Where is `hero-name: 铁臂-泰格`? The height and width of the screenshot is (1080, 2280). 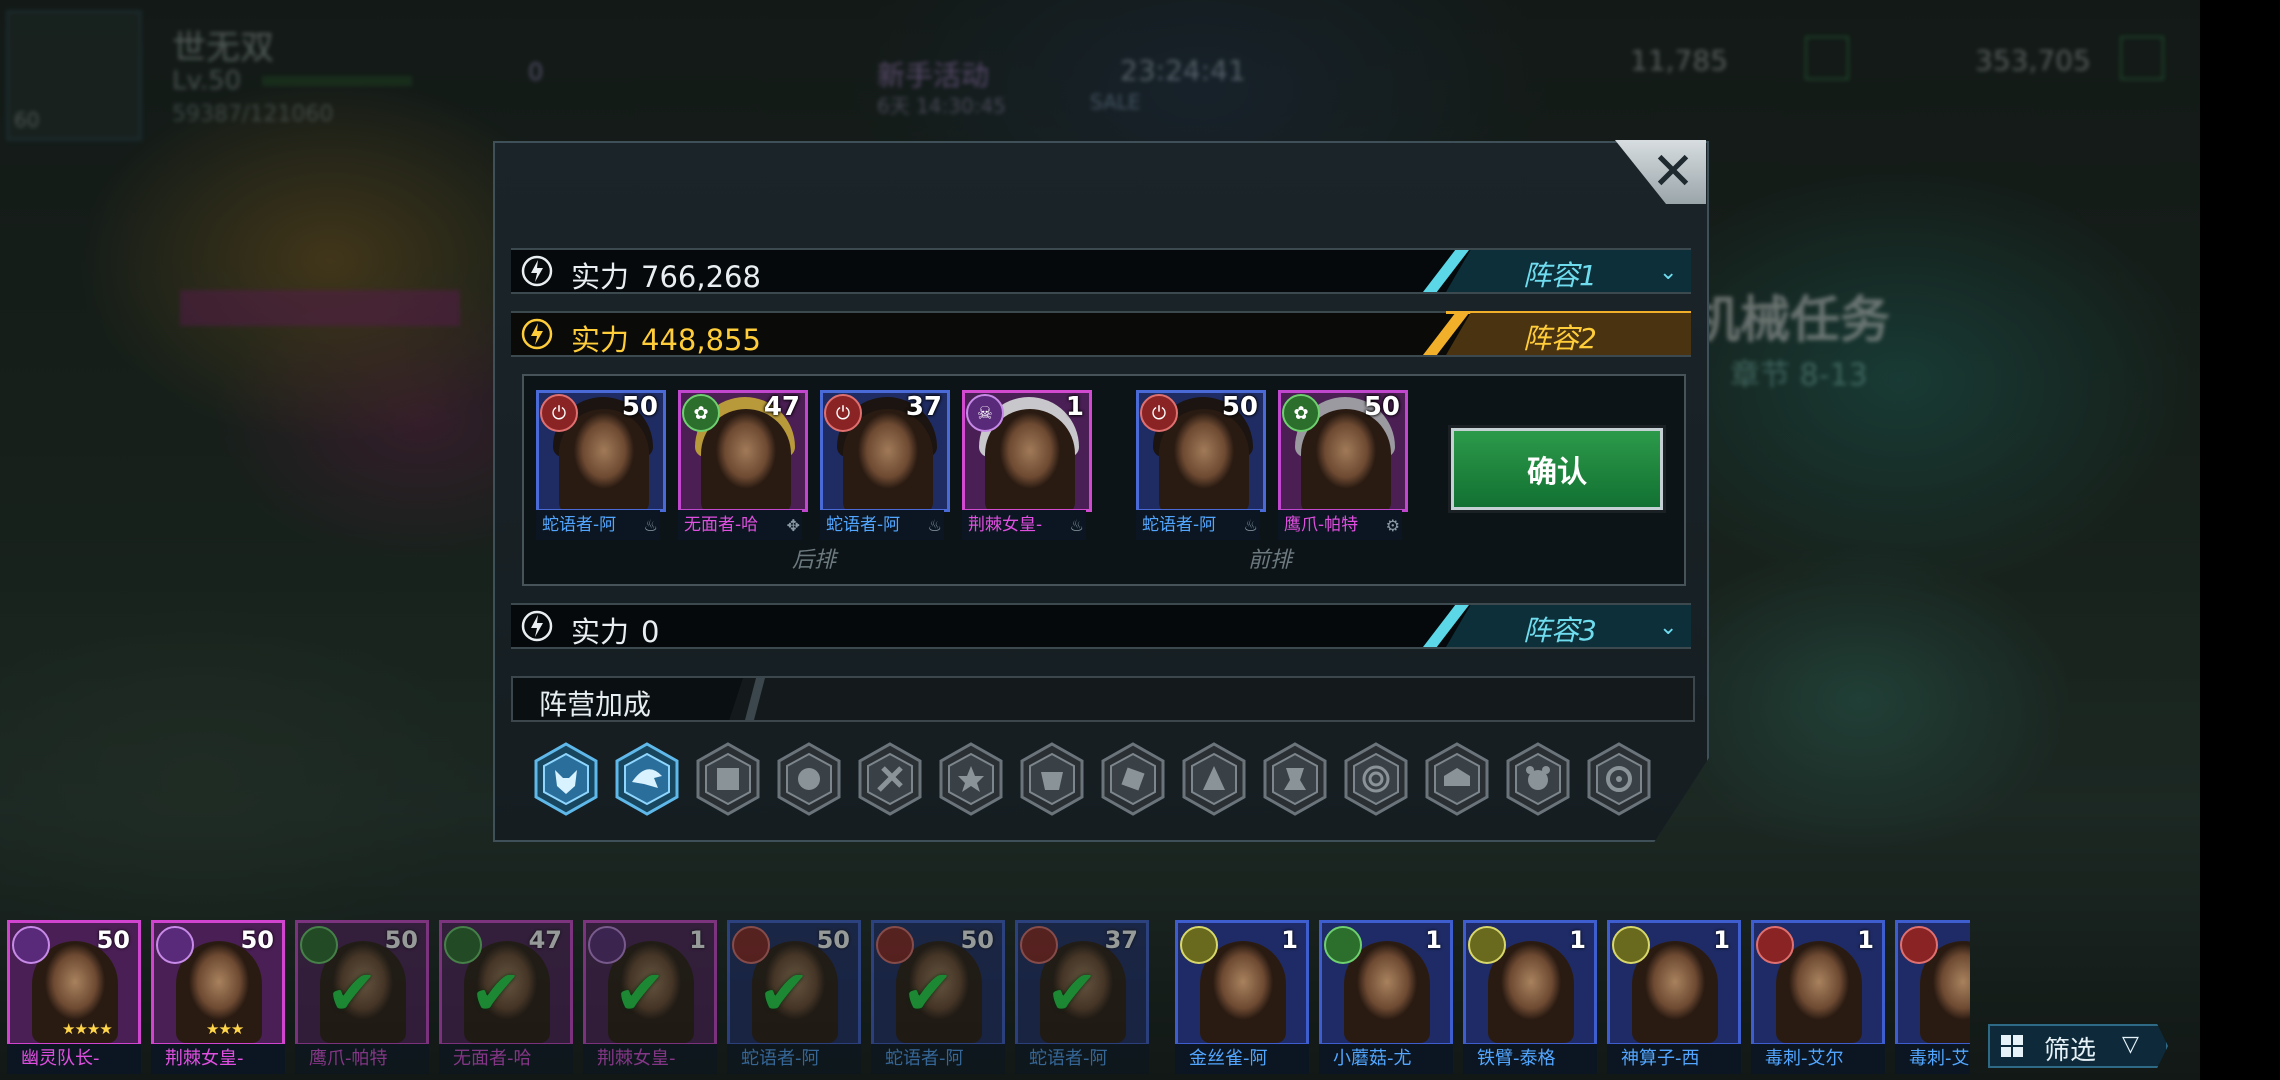
hero-name: 铁臂-泰格 is located at coordinates (1530, 1059).